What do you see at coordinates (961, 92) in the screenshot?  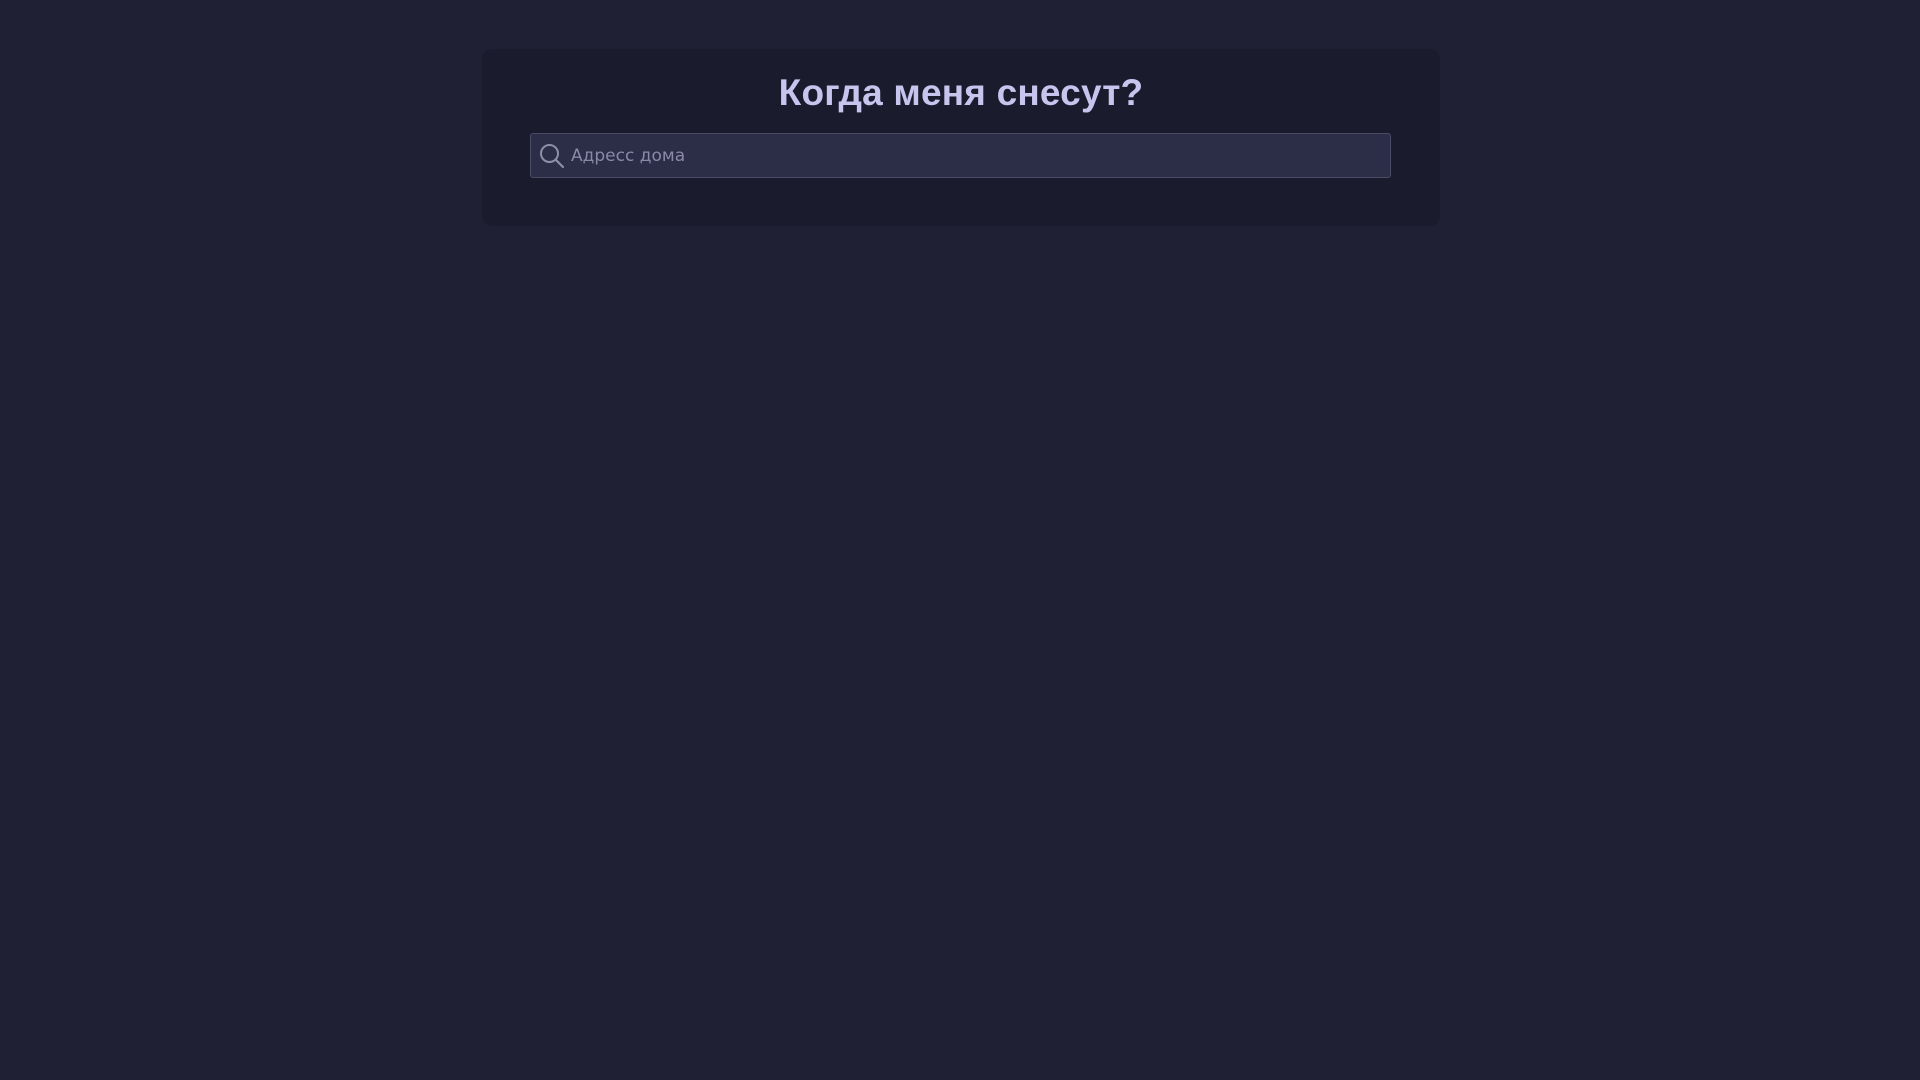 I see `page-title: Когда меня снесут?` at bounding box center [961, 92].